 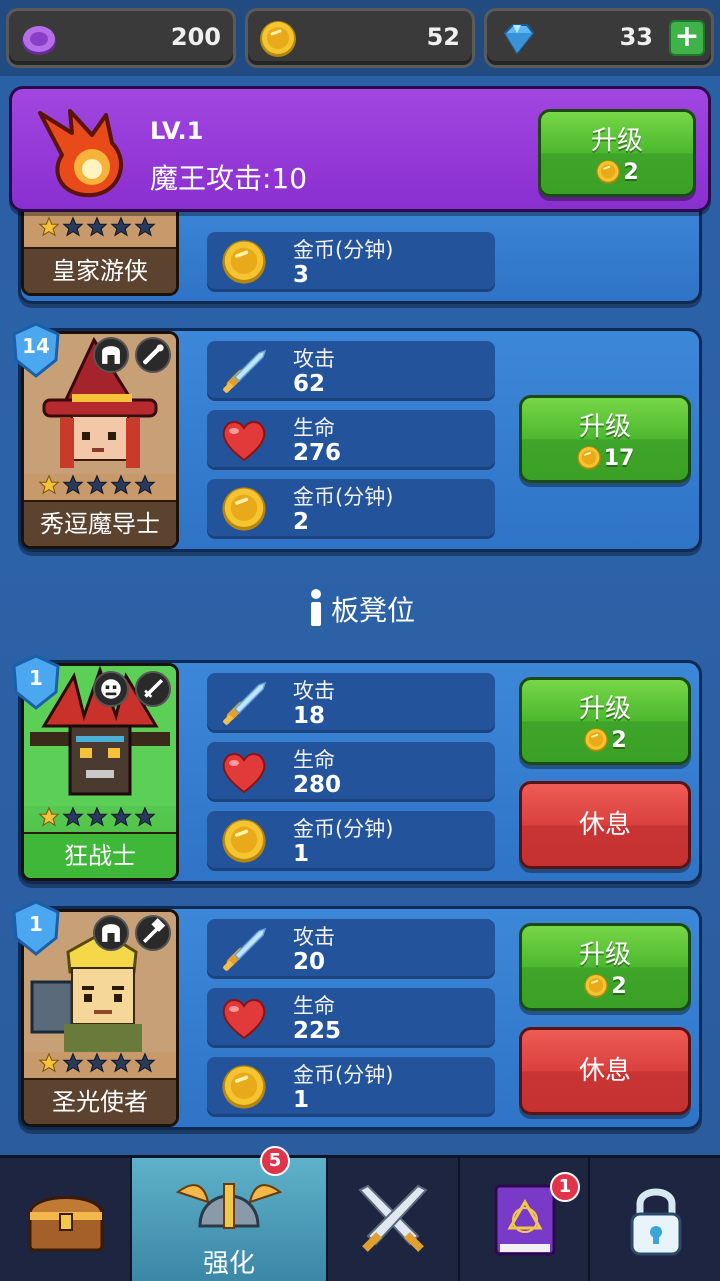 I want to click on coin-stat: 金币(分钟) 3, so click(x=351, y=262).